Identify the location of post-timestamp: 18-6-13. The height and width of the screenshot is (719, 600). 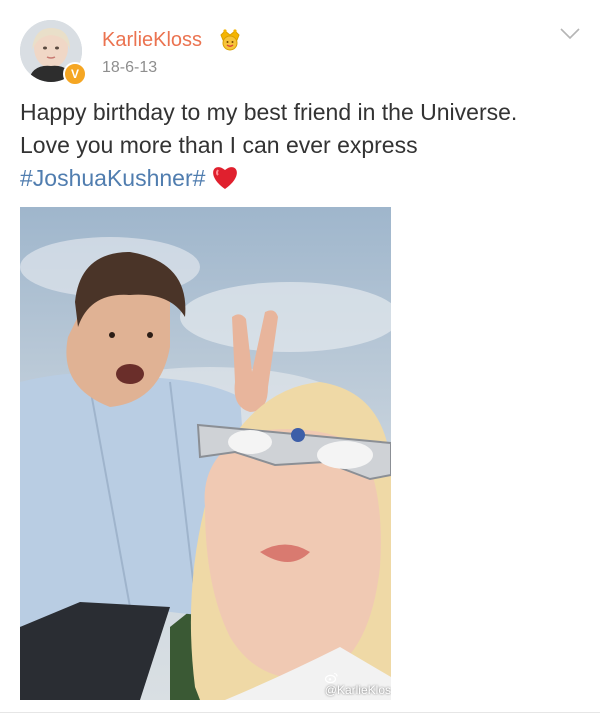
(130, 67).